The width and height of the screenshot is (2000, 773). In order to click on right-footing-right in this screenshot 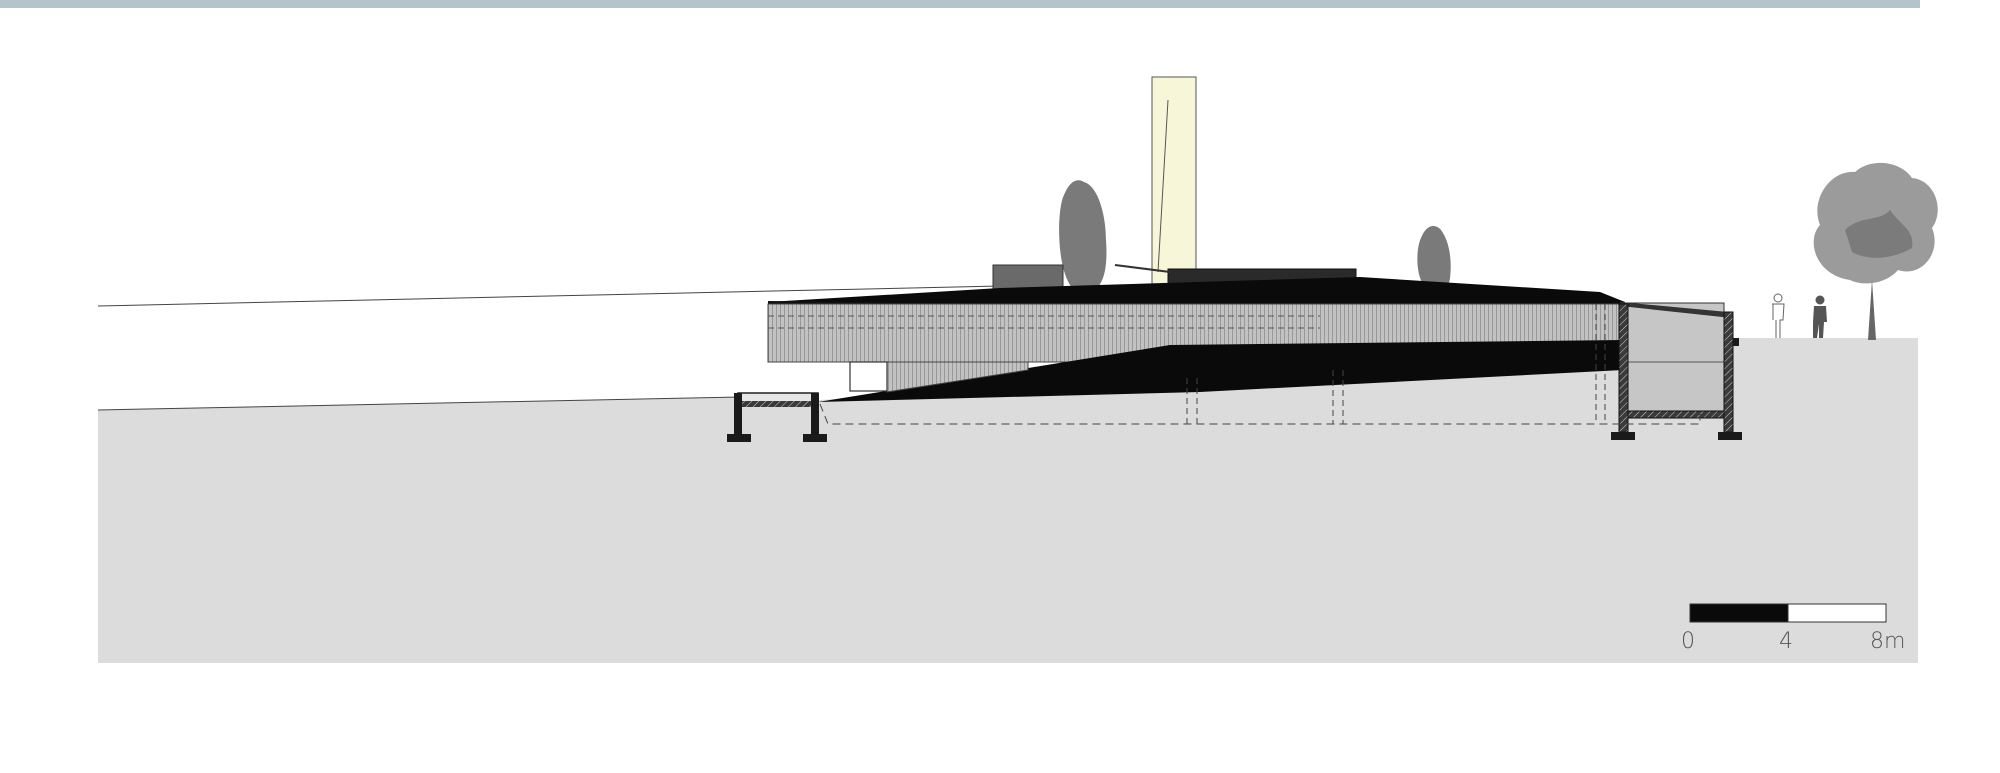, I will do `click(1730, 436)`.